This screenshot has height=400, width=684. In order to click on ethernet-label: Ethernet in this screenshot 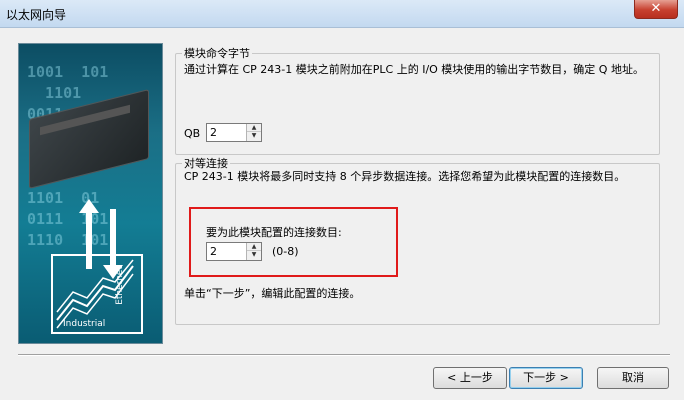, I will do `click(120, 285)`.